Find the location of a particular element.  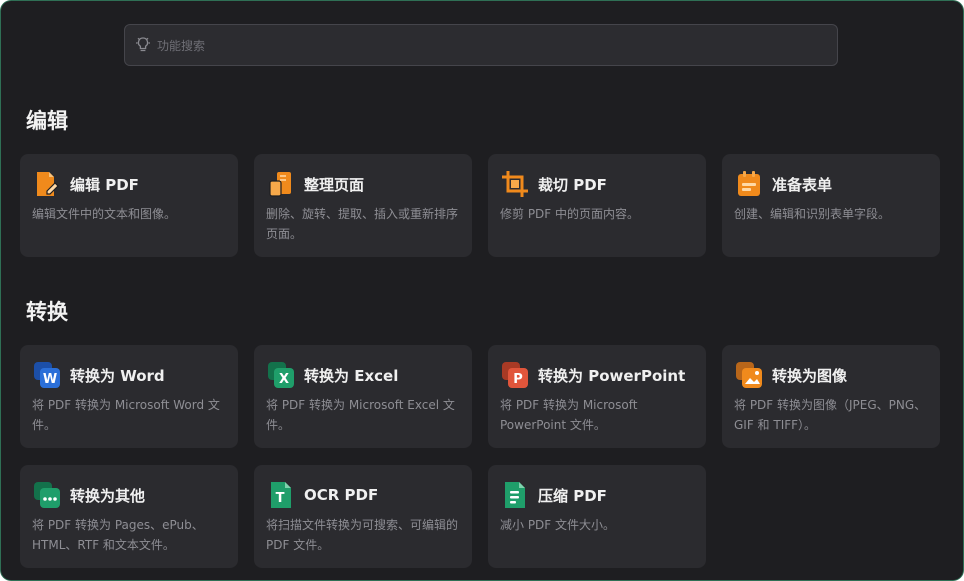

card-desc: 减小 PDF 文件大小。 is located at coordinates (558, 525).